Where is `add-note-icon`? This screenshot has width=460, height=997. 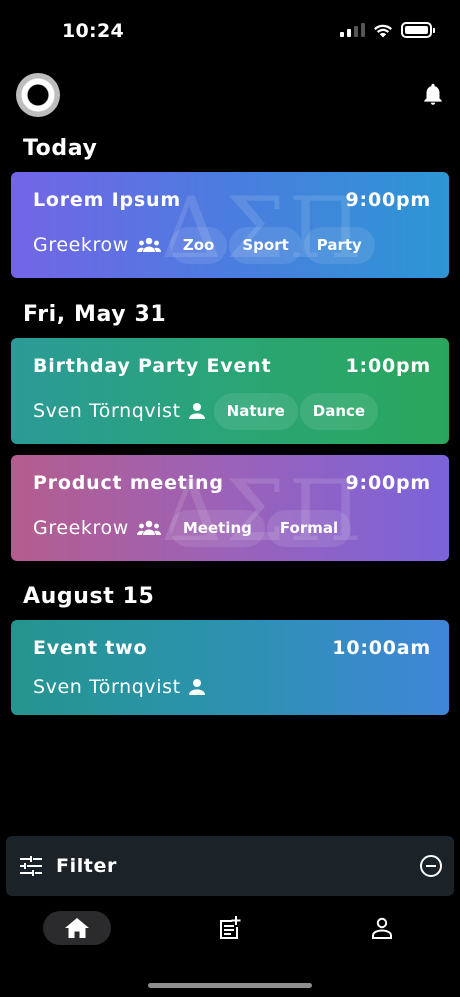
add-note-icon is located at coordinates (230, 927).